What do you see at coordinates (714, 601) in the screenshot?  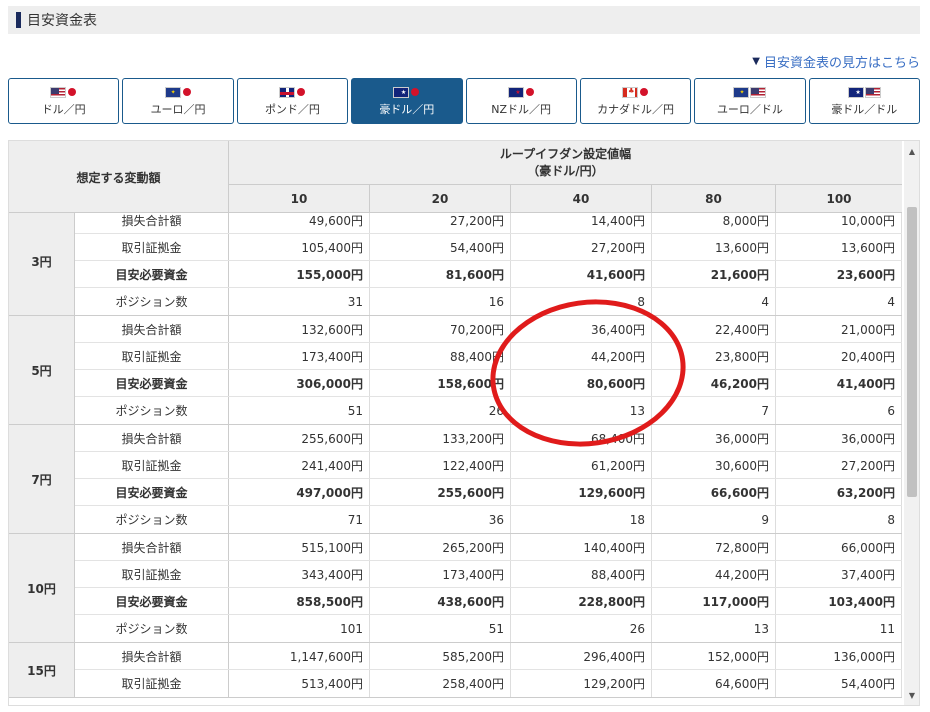 I see `table-cell: 117,000円` at bounding box center [714, 601].